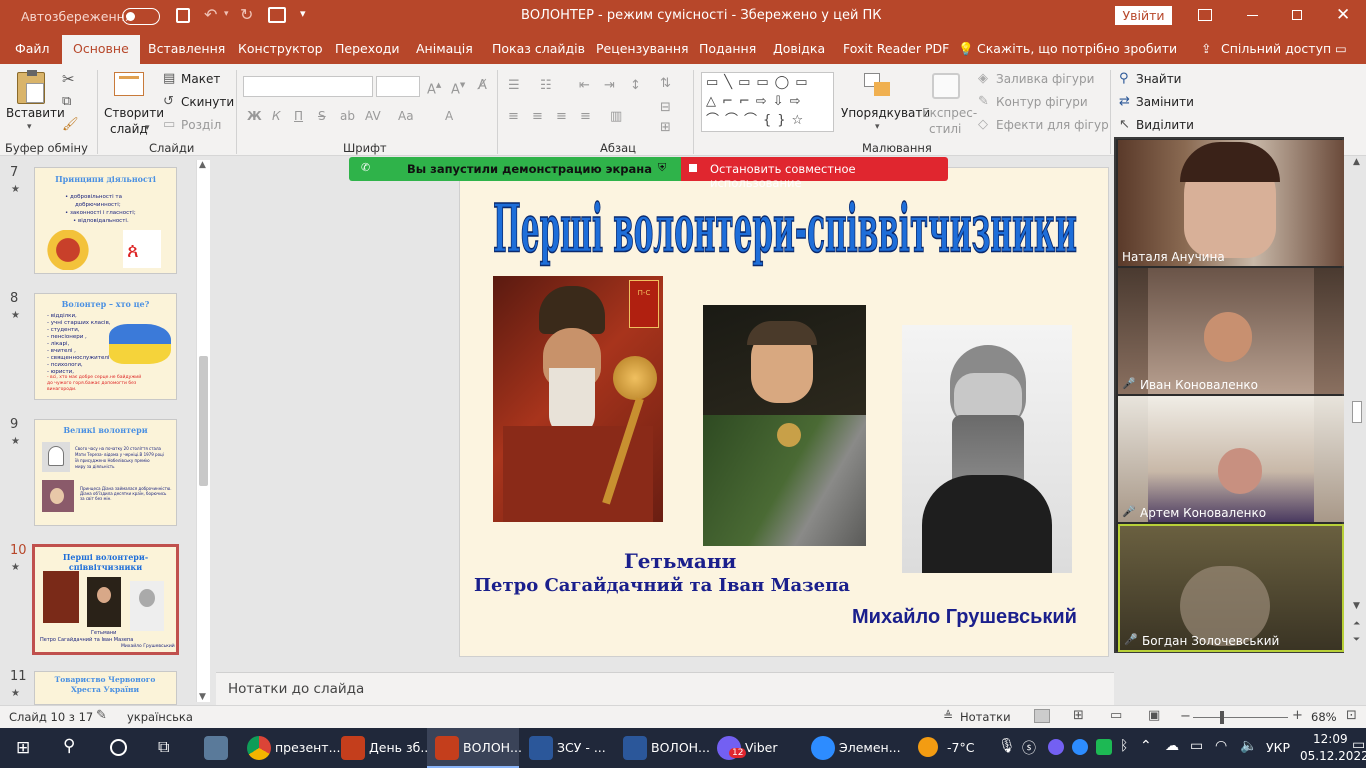 This screenshot has height=768, width=1366. Describe the element at coordinates (1104, 747) in the screenshot. I see `tray-app-icon` at that location.